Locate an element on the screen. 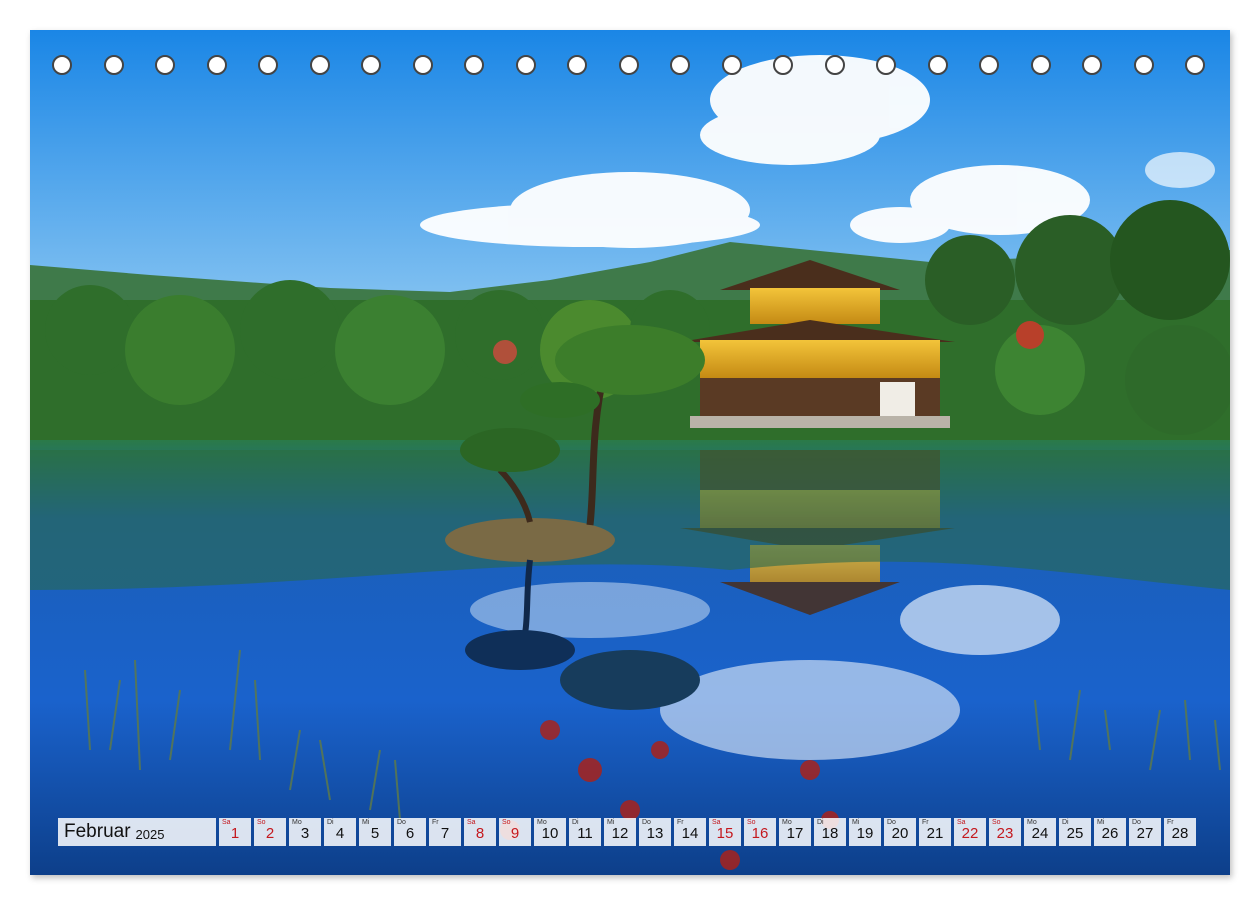 This screenshot has width=1260, height=905. day-number: 15 is located at coordinates (725, 833).